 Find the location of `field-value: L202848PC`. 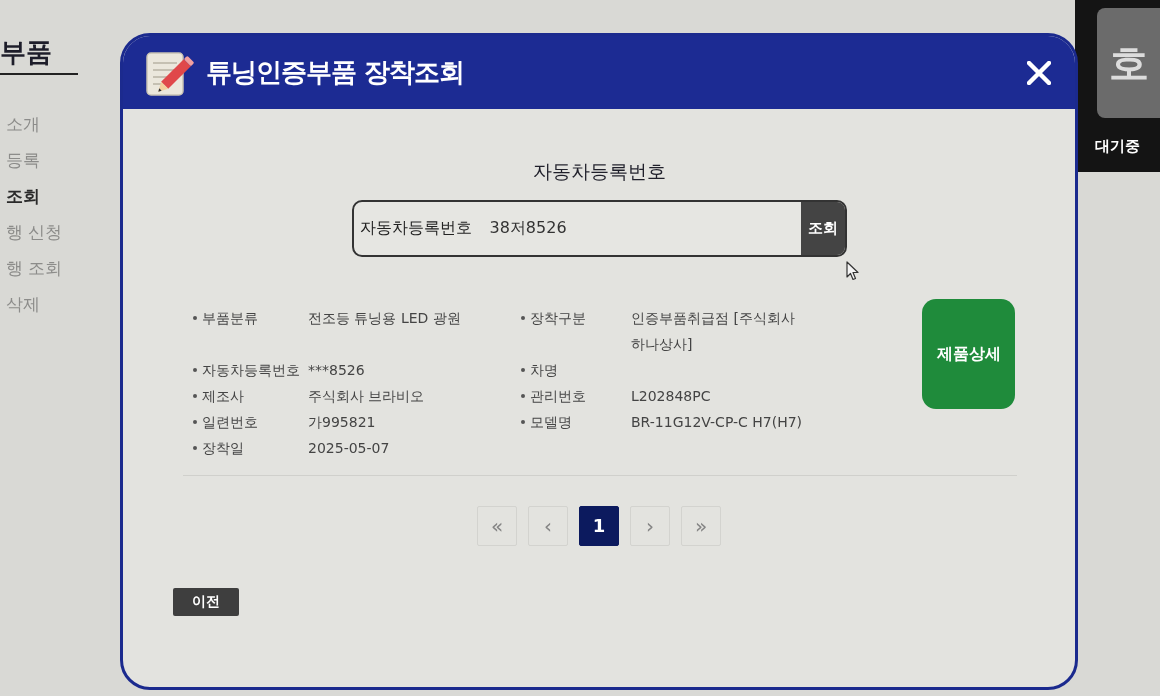

field-value: L202848PC is located at coordinates (671, 395).